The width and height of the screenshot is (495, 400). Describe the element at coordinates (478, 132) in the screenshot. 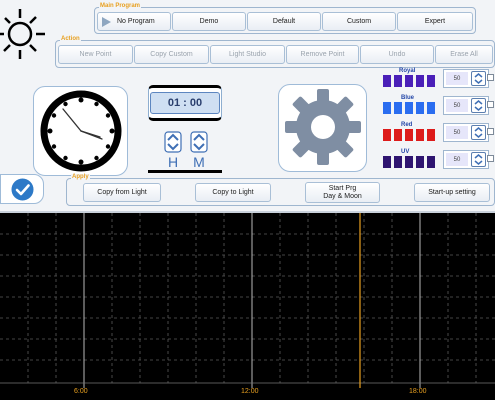

I see `channel-updown-red` at that location.